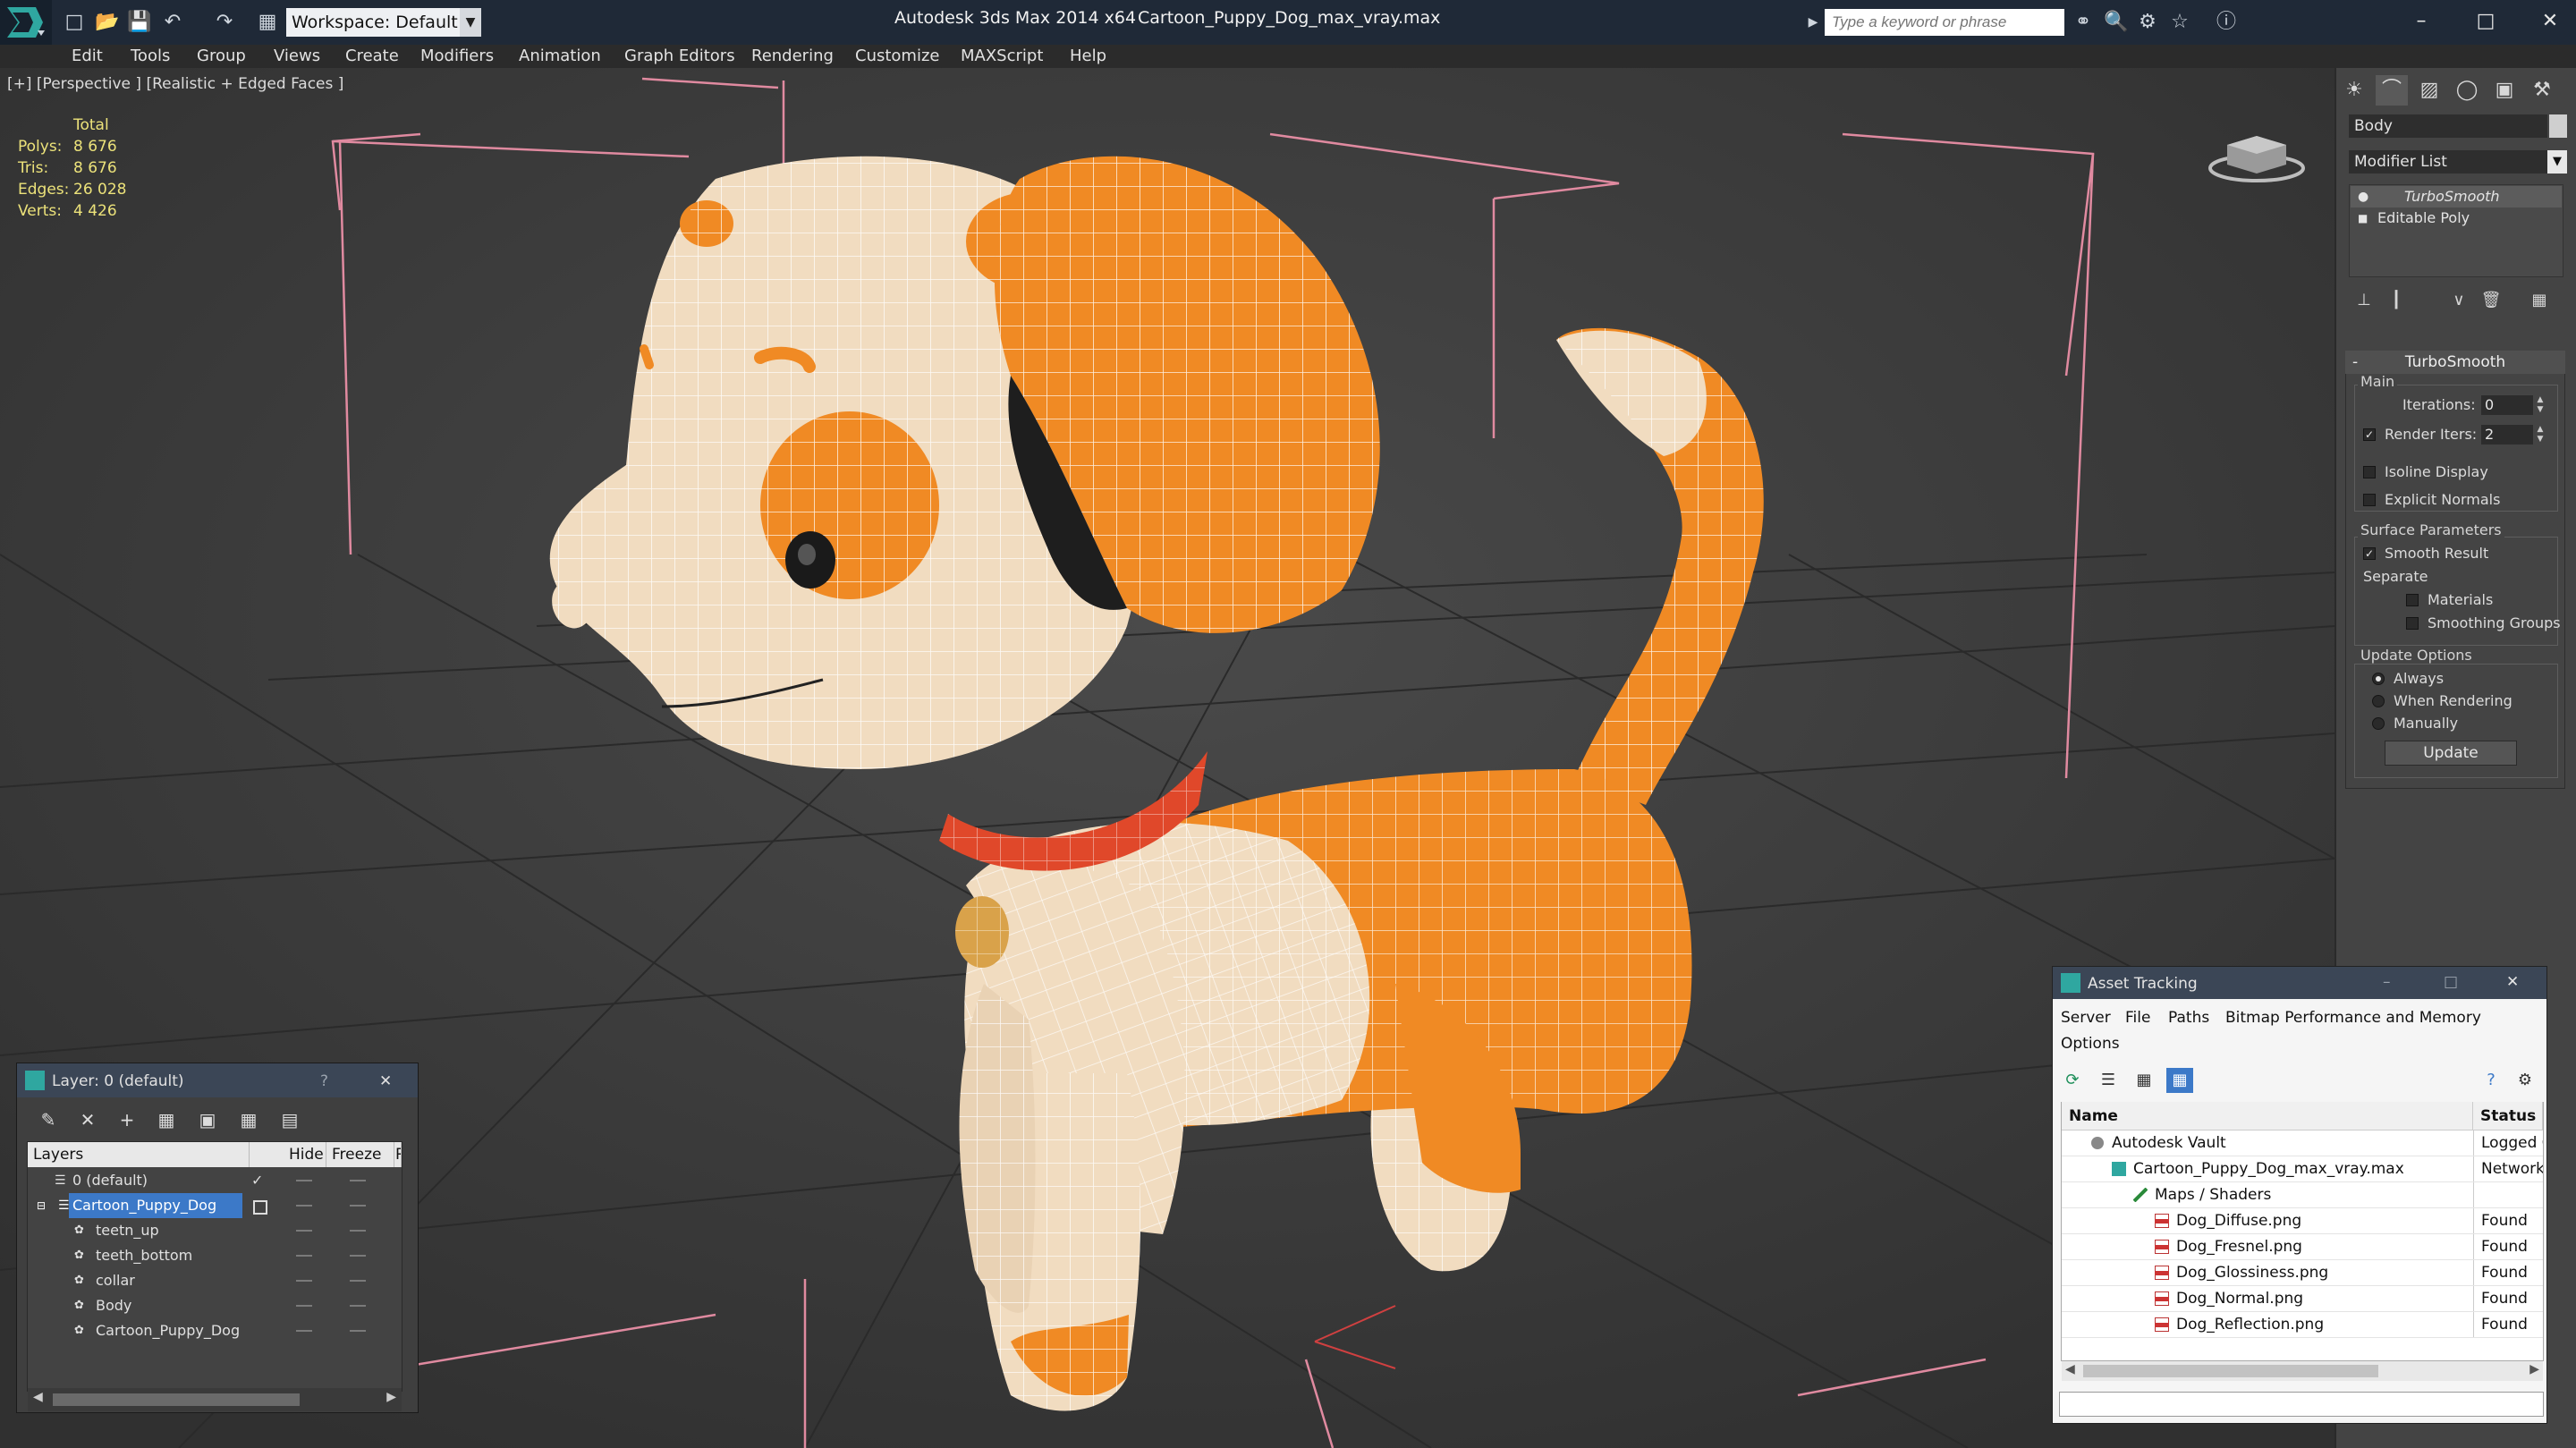  Describe the element at coordinates (215, 1330) in the screenshot. I see `layer-row: ✿ Cartoon_Puppy_Dog` at that location.